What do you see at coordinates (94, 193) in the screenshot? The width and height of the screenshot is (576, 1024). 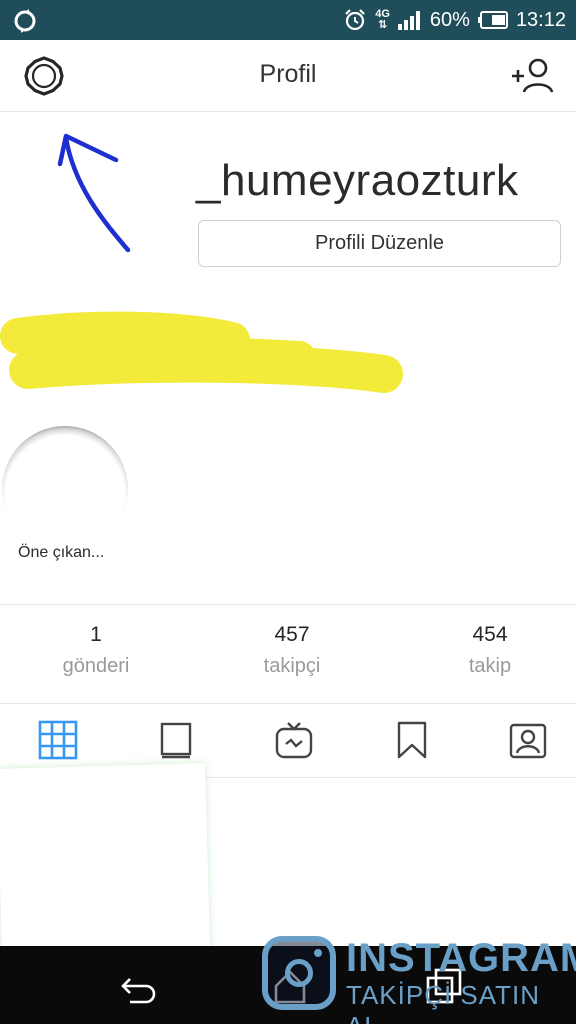 I see `annotation-arrow` at bounding box center [94, 193].